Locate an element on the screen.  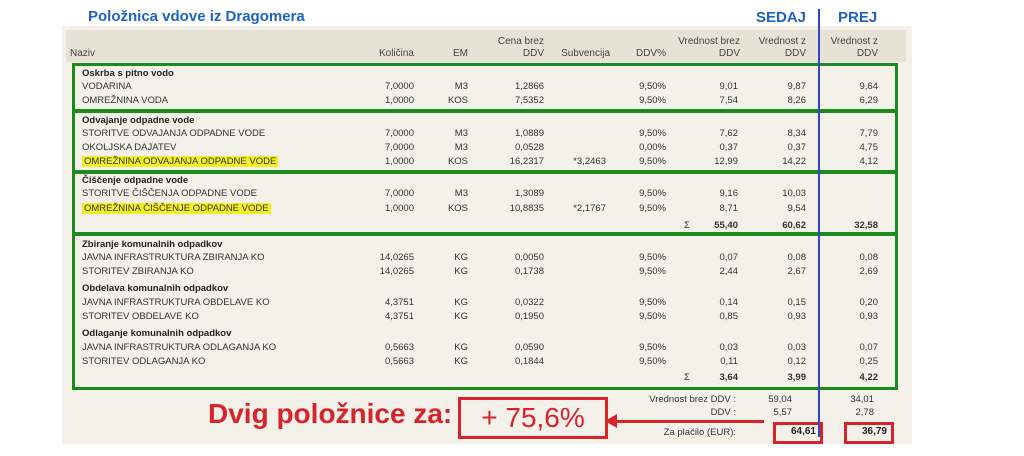
header-subvencija: Subvencija is located at coordinates (585, 53).